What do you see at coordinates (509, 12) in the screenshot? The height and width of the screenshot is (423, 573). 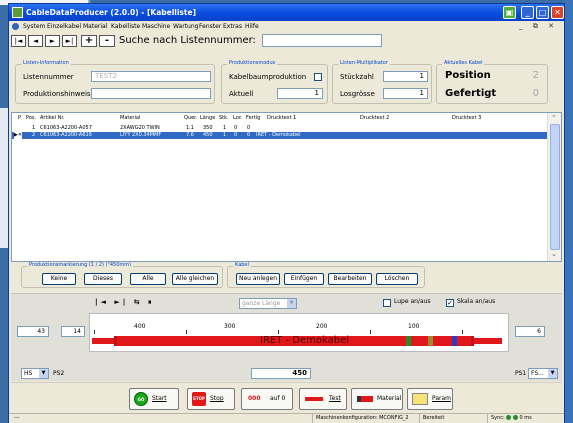 I see `tray-app-icon: ▣` at bounding box center [509, 12].